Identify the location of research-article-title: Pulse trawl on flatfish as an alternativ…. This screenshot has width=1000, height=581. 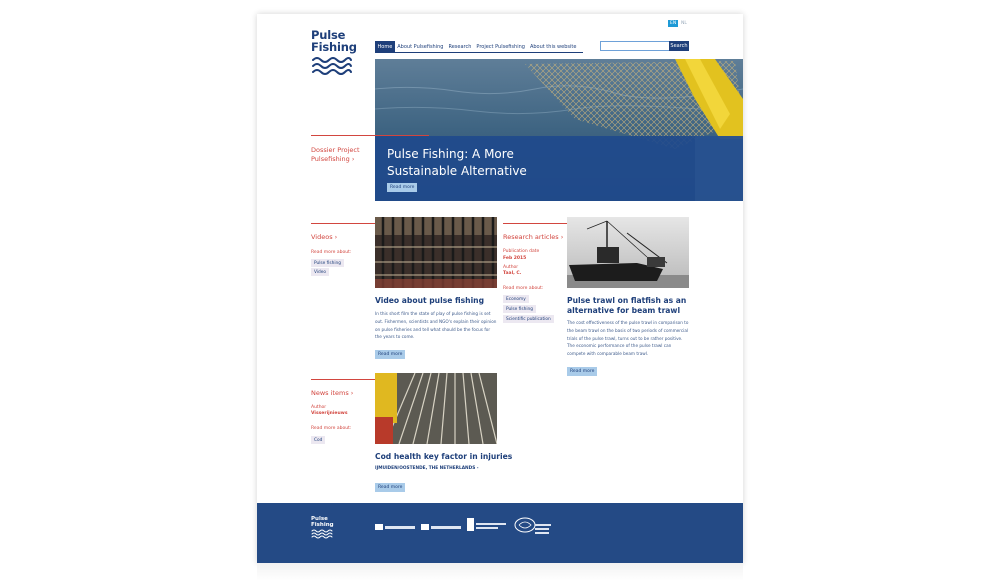
(626, 305).